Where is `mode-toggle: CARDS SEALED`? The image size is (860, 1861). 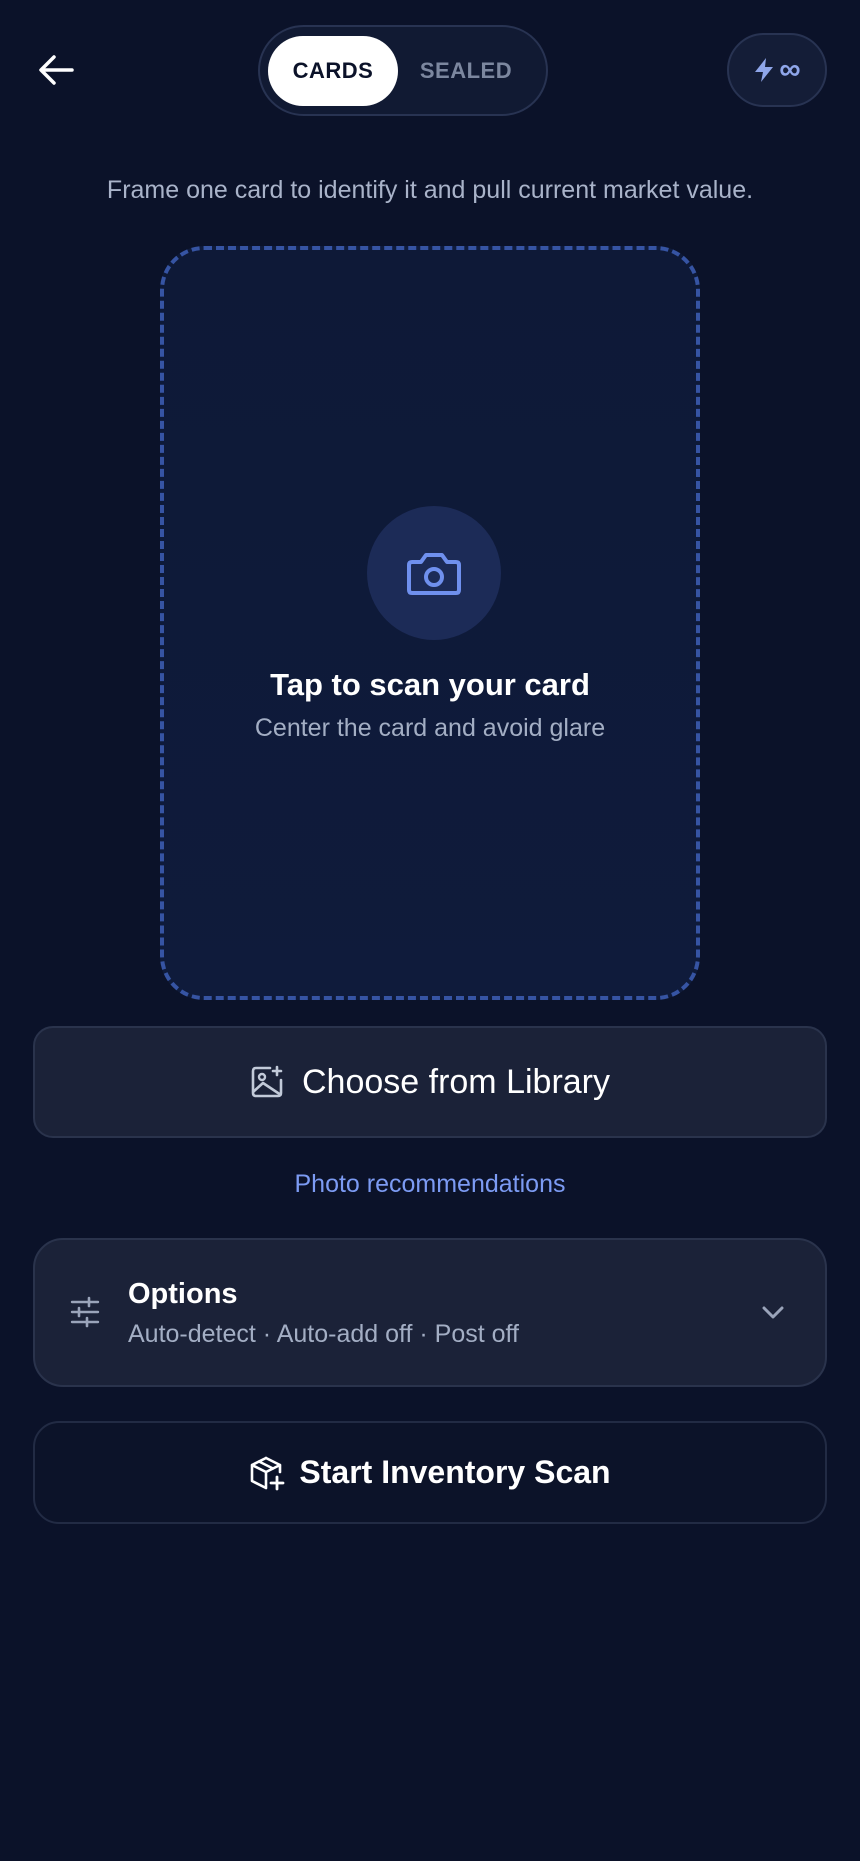 mode-toggle: CARDS SEALED is located at coordinates (403, 70).